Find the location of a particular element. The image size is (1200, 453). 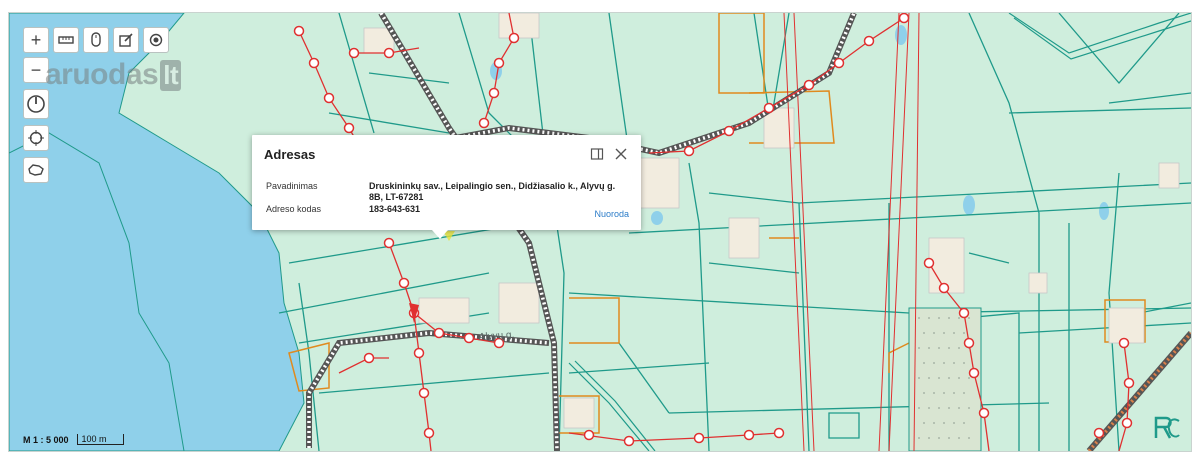

popup-title: Adresas is located at coordinates (290, 154).